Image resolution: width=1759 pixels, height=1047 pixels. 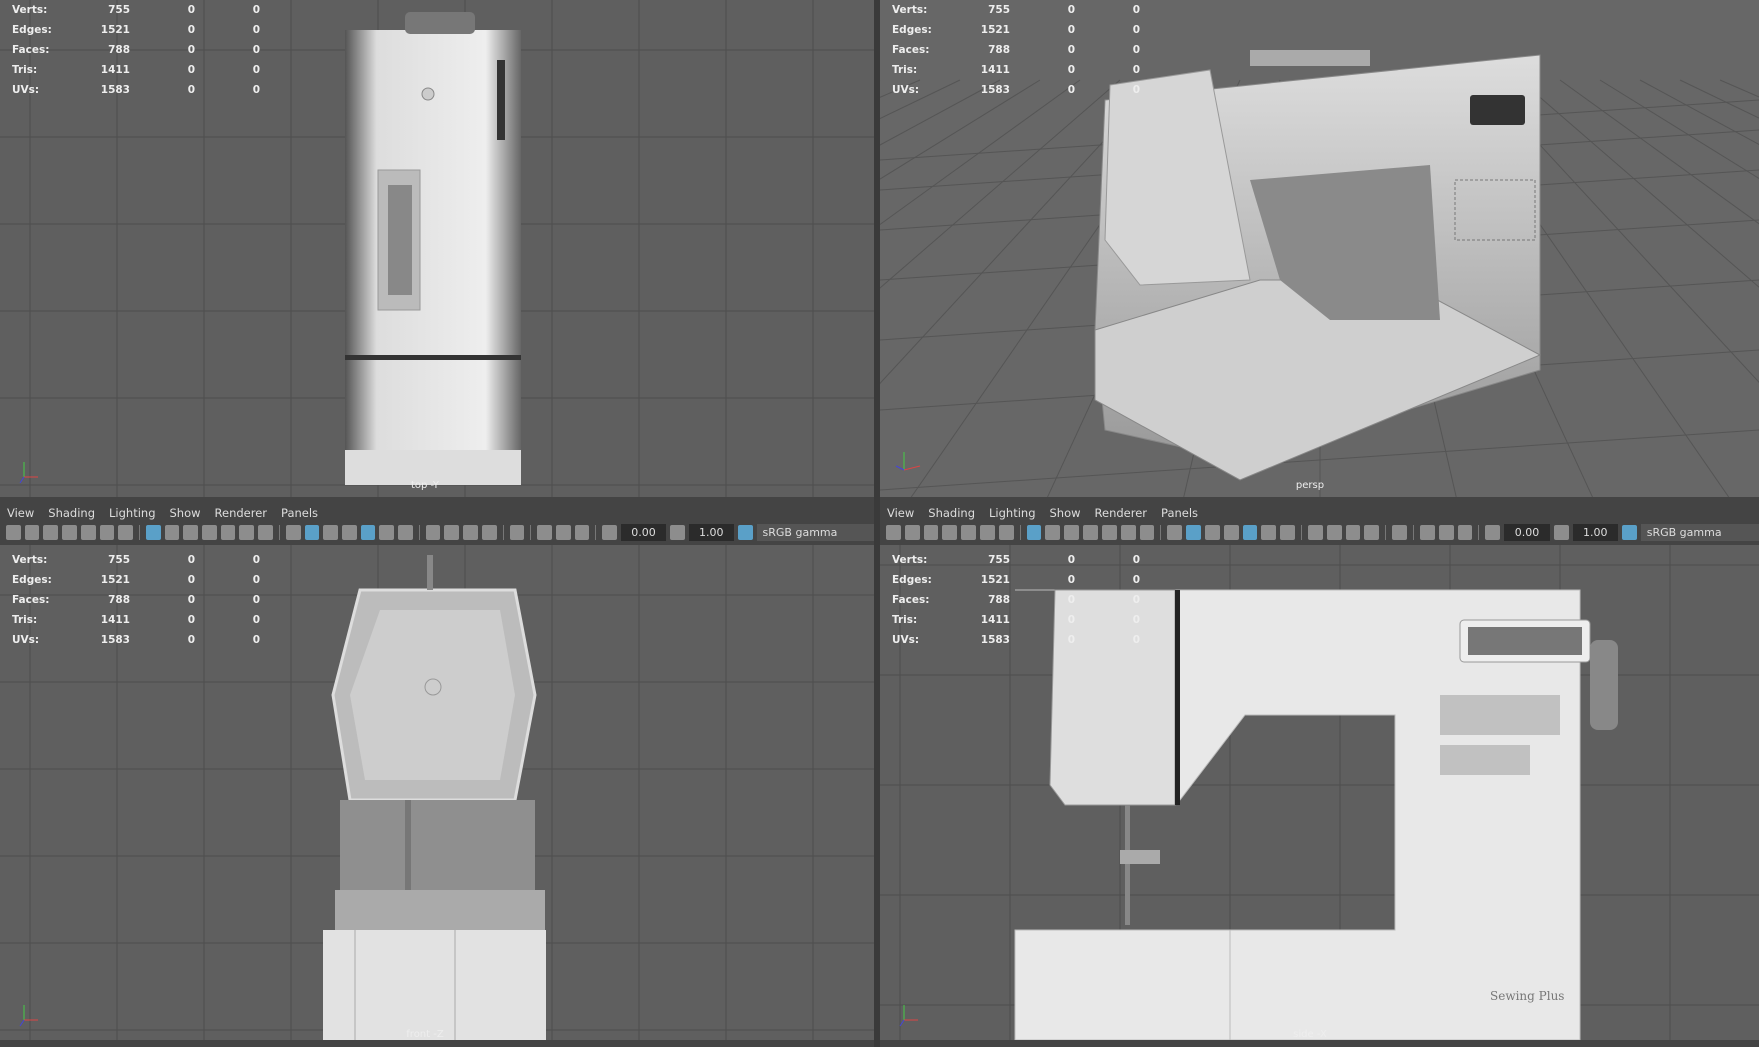 What do you see at coordinates (31, 600) in the screenshot?
I see `hud-label: Faces:` at bounding box center [31, 600].